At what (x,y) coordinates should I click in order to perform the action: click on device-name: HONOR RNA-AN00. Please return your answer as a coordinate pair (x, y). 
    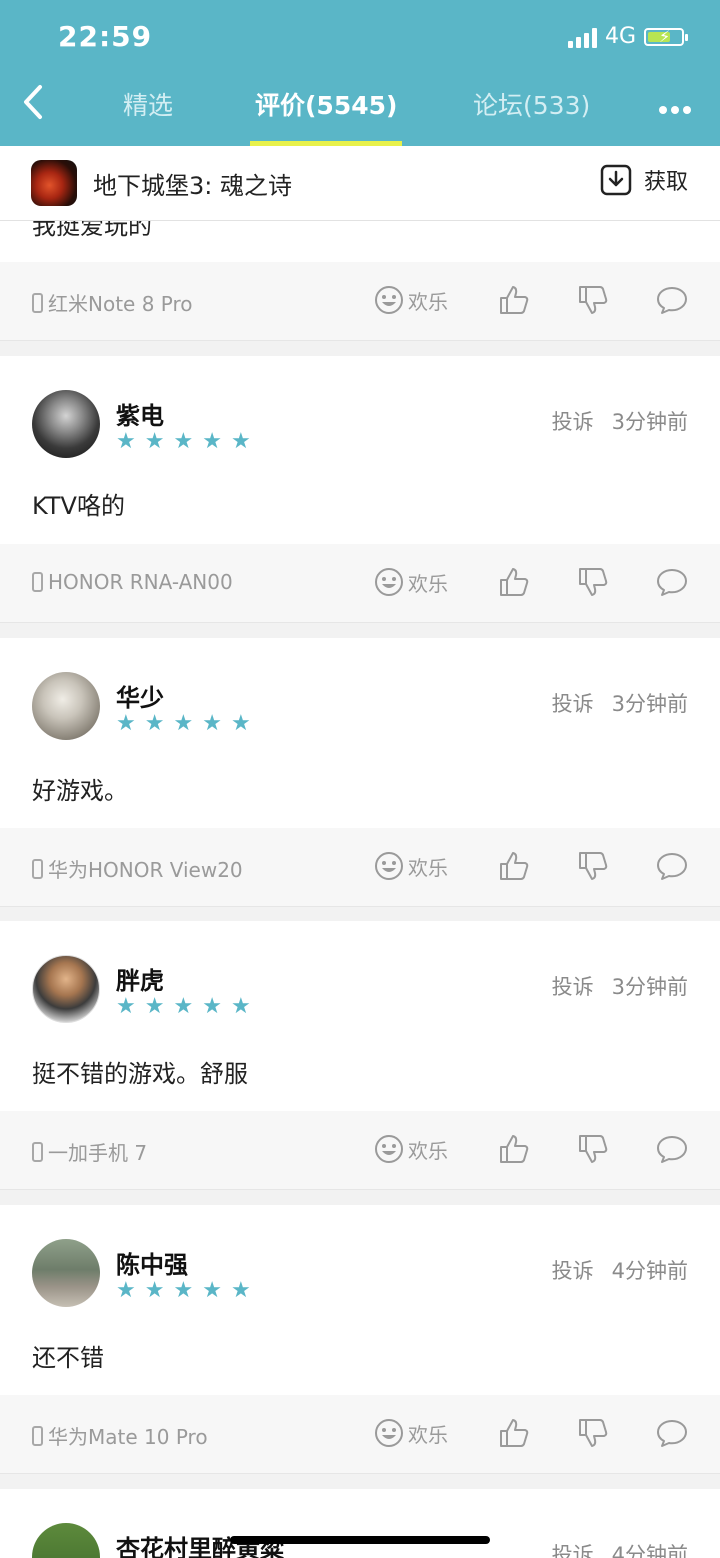
    Looking at the image, I should click on (140, 582).